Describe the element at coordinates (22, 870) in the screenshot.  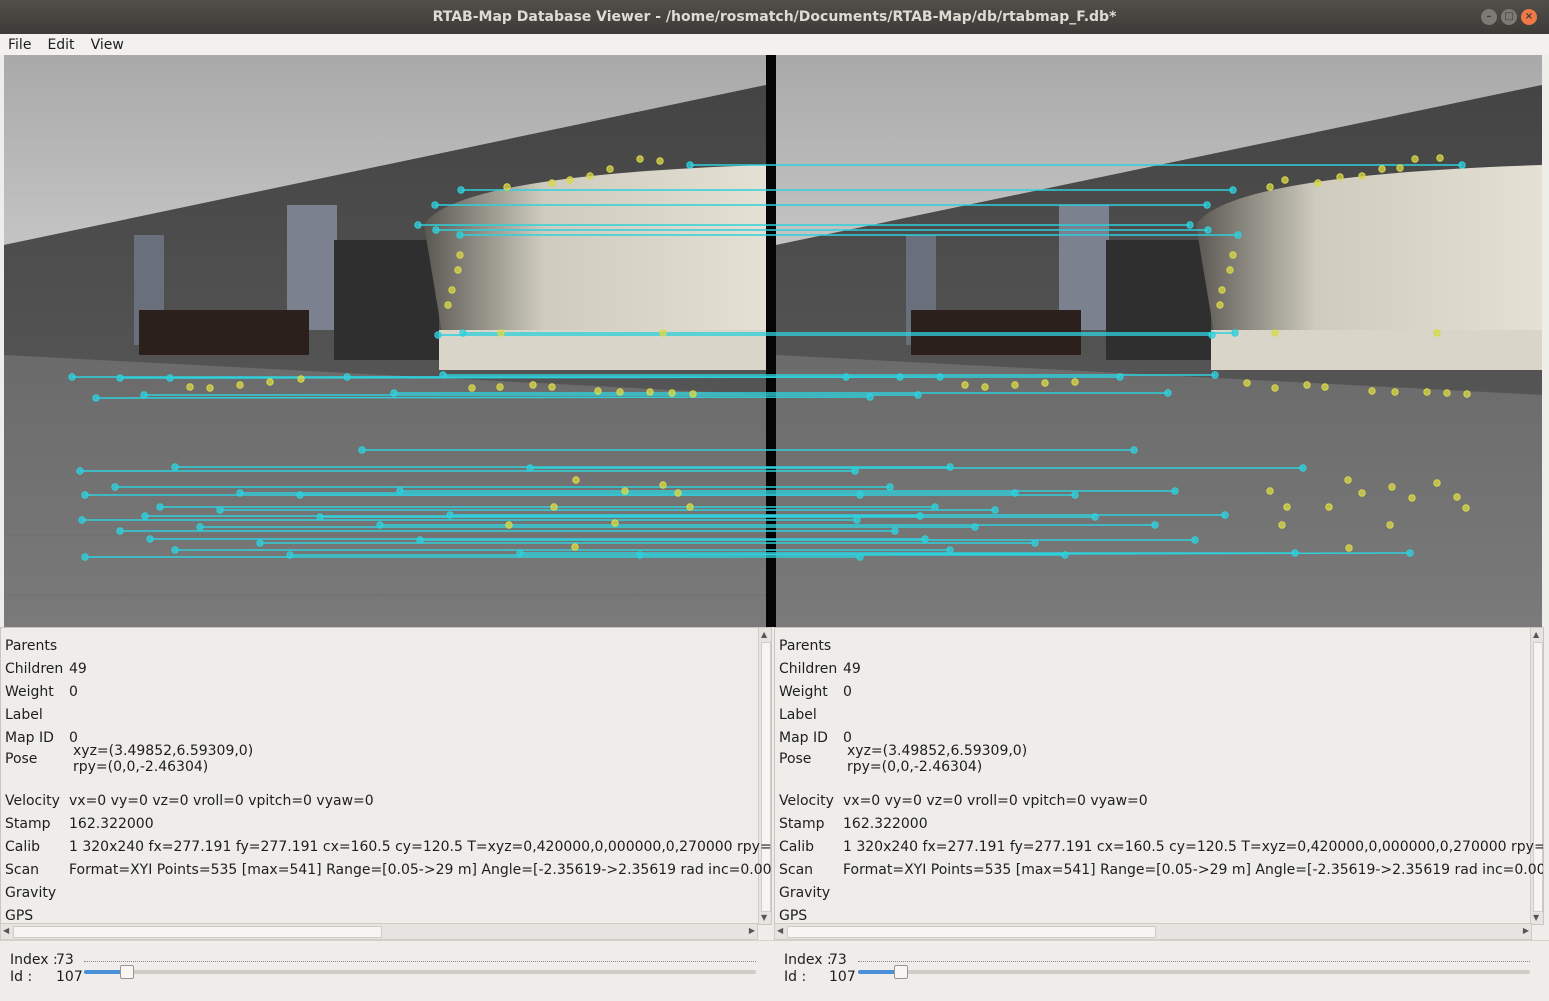
I see `info-key: Scan` at that location.